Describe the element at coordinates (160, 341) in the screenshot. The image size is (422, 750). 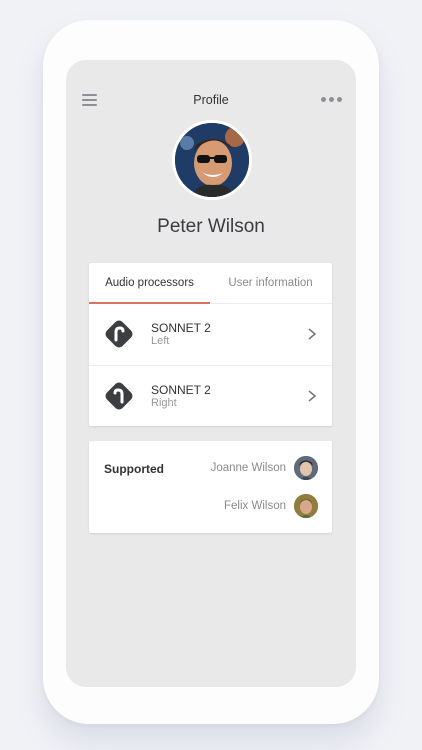
I see `processor-side: Left` at that location.